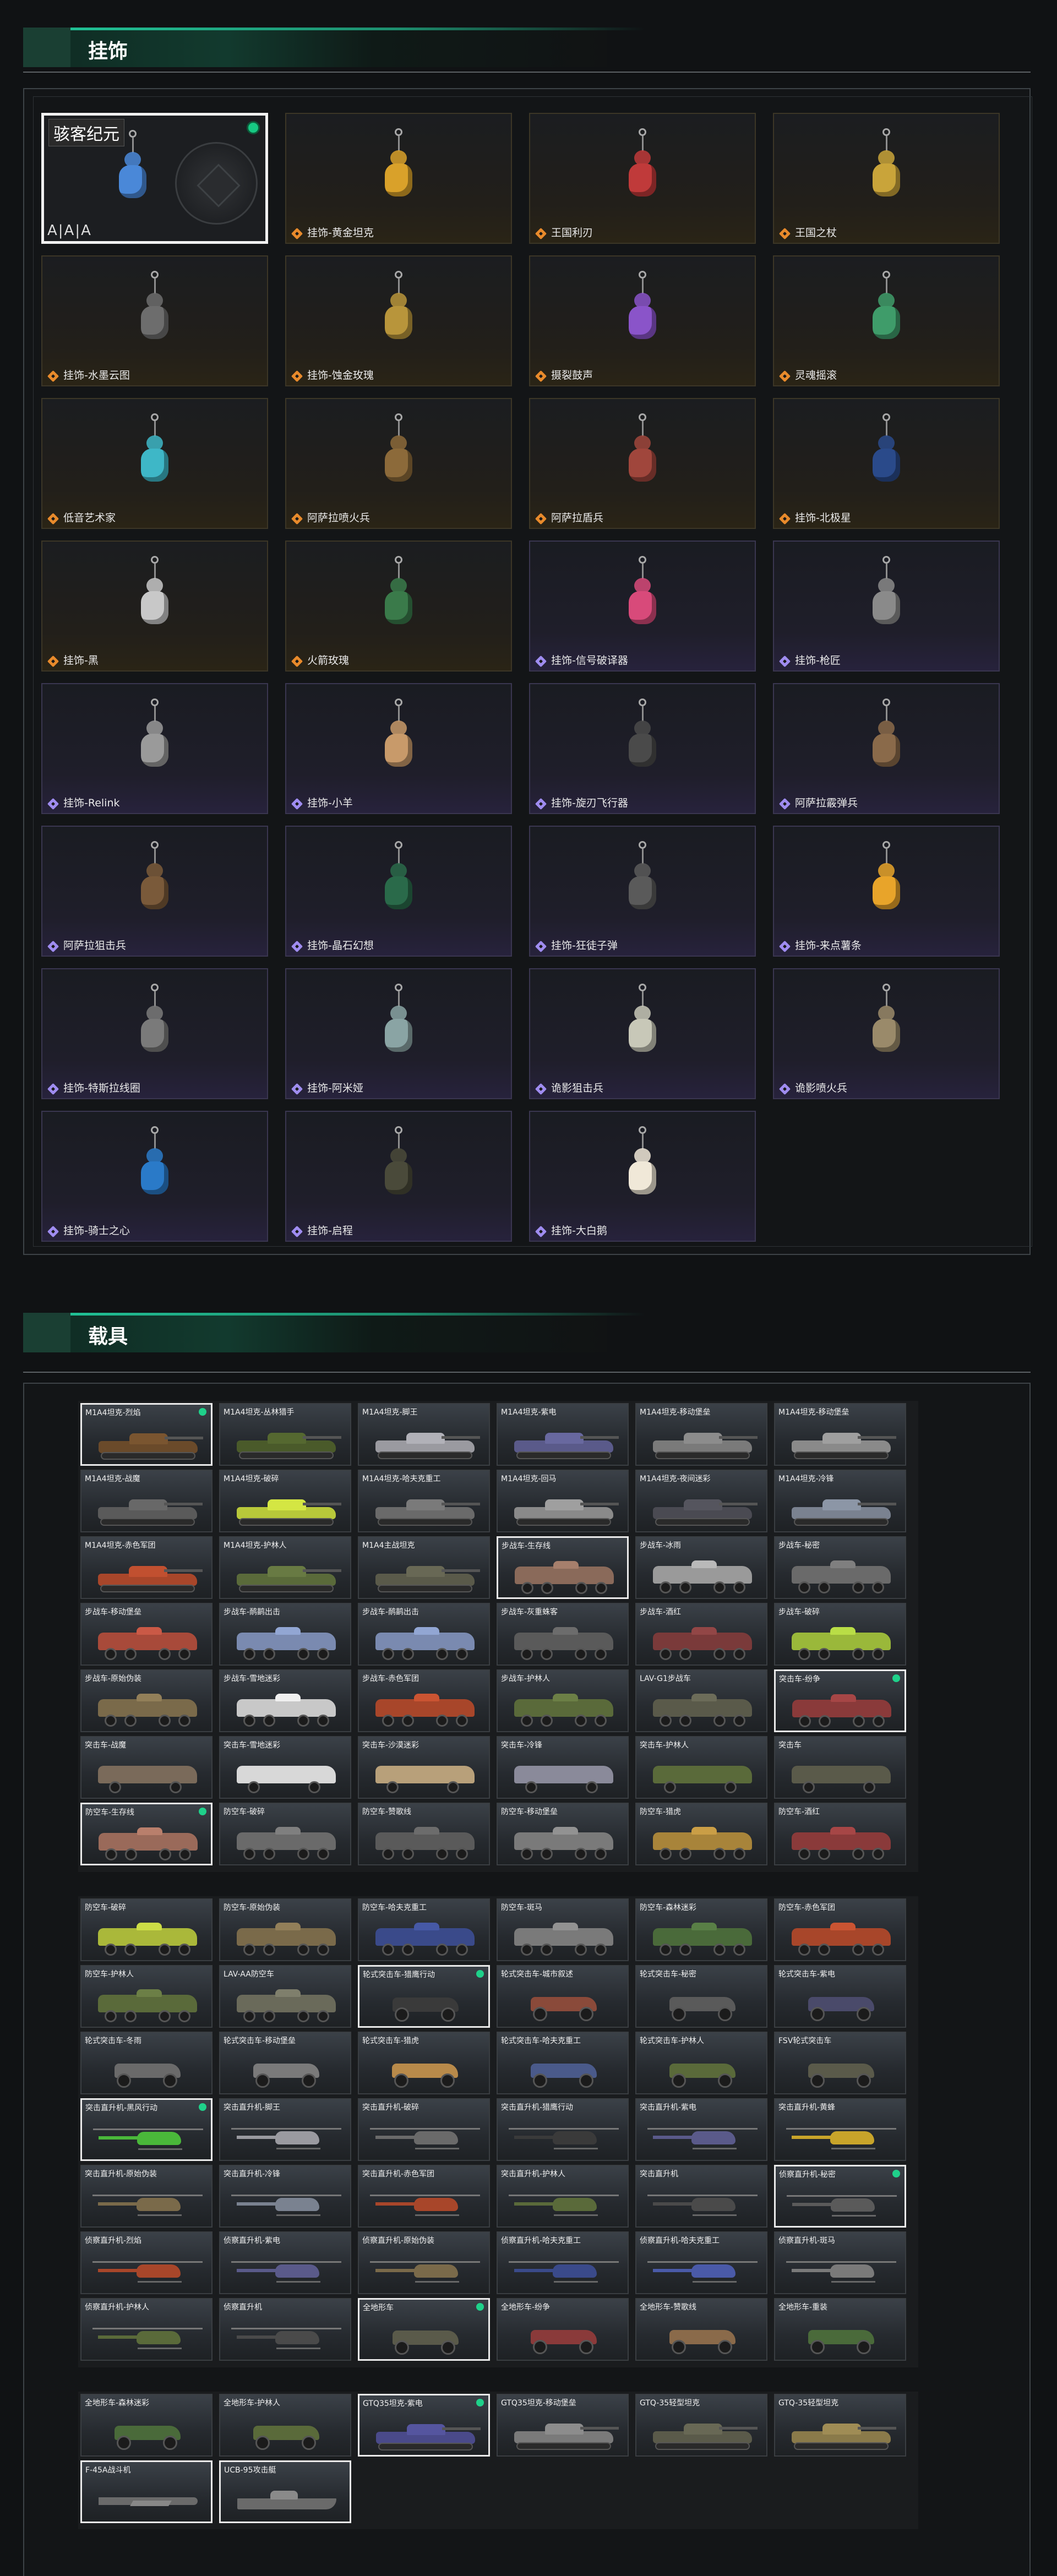  What do you see at coordinates (701, 2426) in the screenshot?
I see `vehicle-card: GTQ-35轻型坦克` at bounding box center [701, 2426].